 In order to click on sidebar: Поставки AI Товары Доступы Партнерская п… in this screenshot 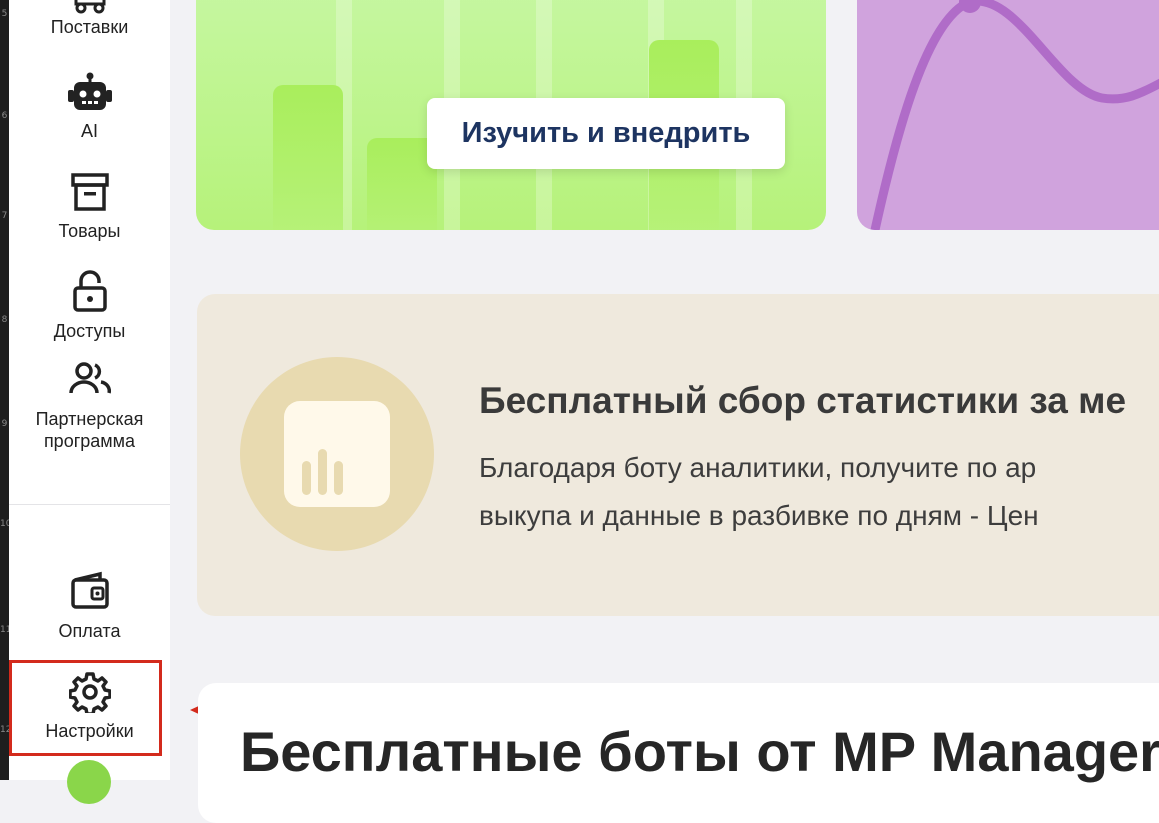, I will do `click(89, 402)`.